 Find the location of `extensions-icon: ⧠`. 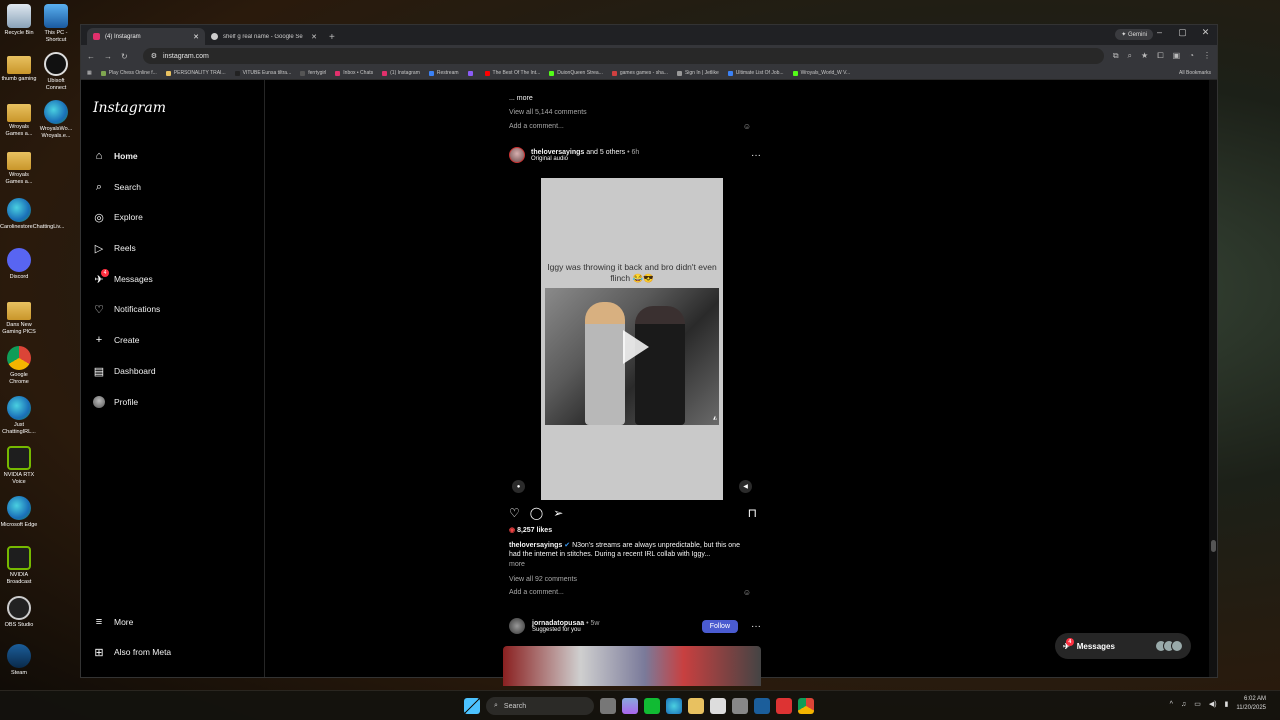

extensions-icon: ⧠ is located at coordinates (1160, 56).